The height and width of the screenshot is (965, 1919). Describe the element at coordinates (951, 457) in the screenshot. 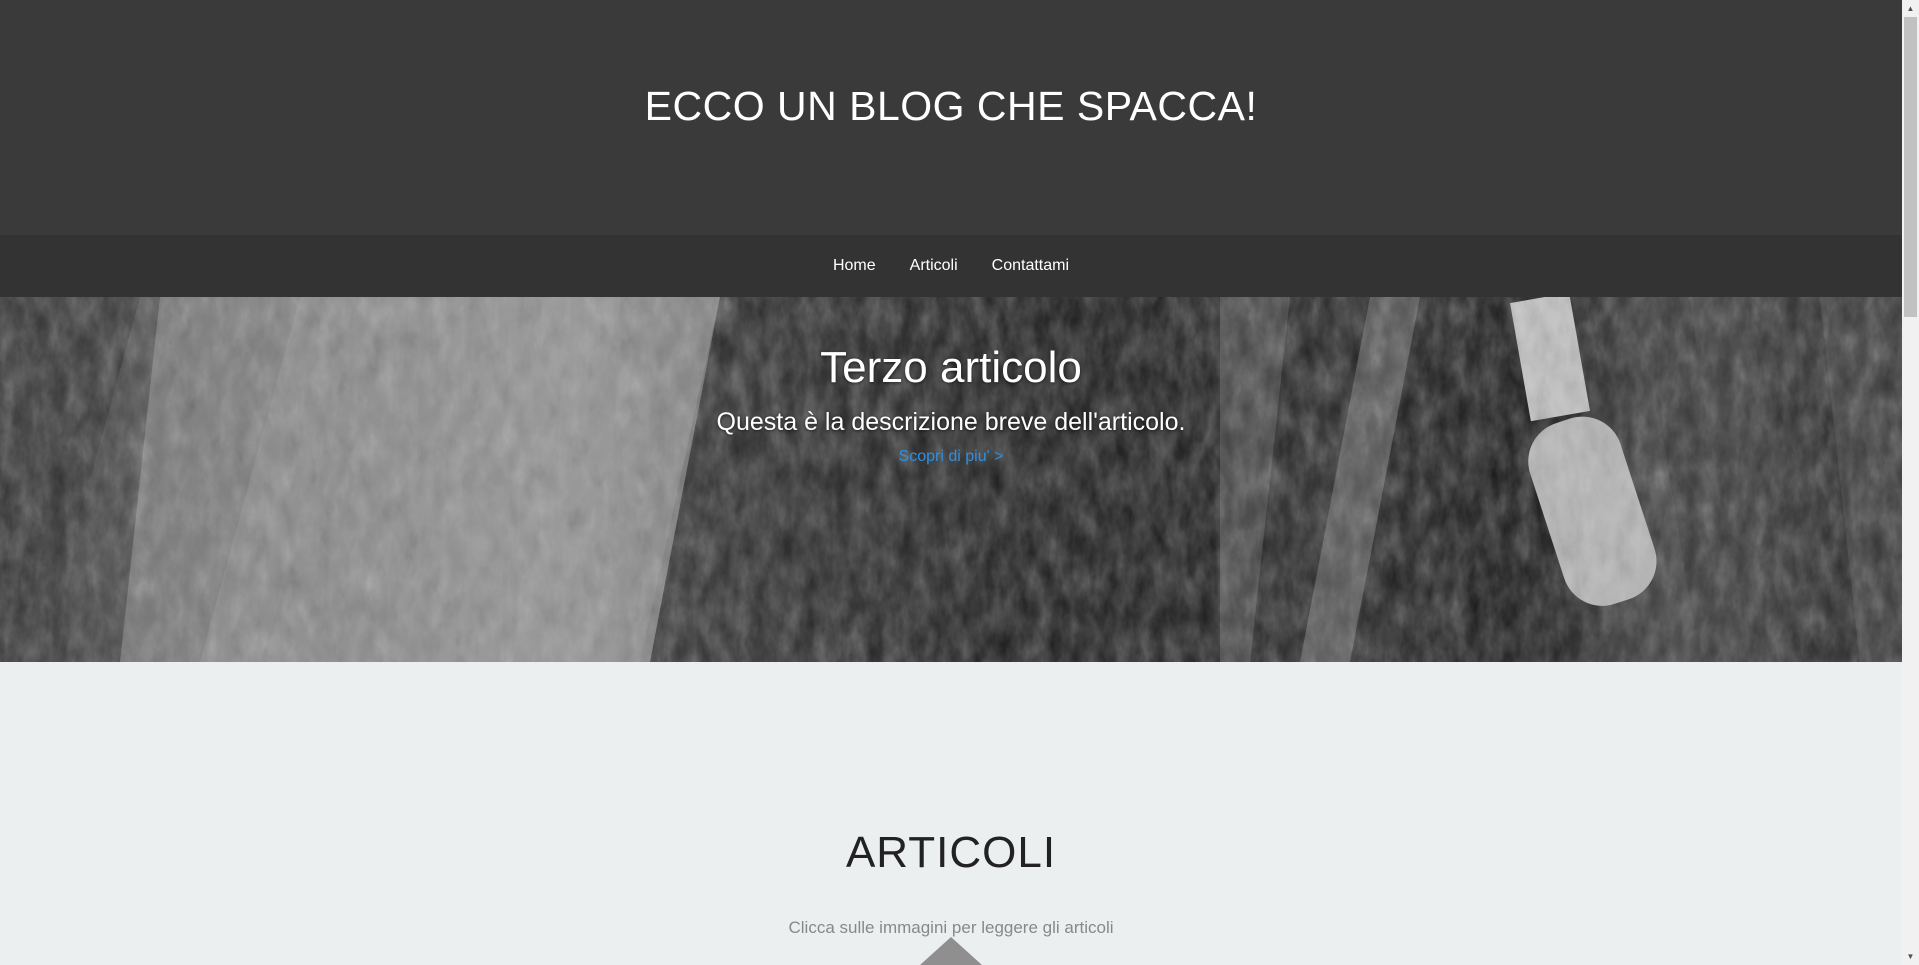

I see `read-more-link: Scopri di piu' >` at that location.